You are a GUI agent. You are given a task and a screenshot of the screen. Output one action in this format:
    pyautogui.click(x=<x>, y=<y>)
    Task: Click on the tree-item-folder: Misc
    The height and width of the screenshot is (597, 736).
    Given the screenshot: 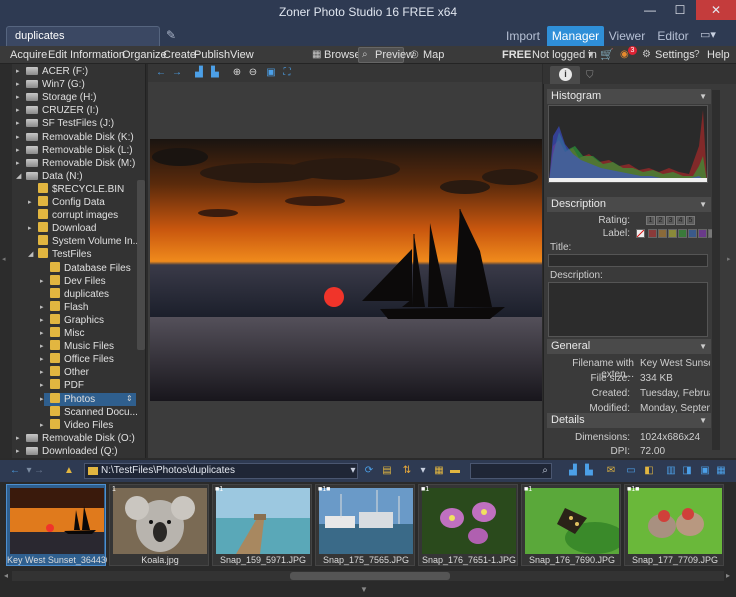 What is the action you would take?
    pyautogui.click(x=67, y=333)
    